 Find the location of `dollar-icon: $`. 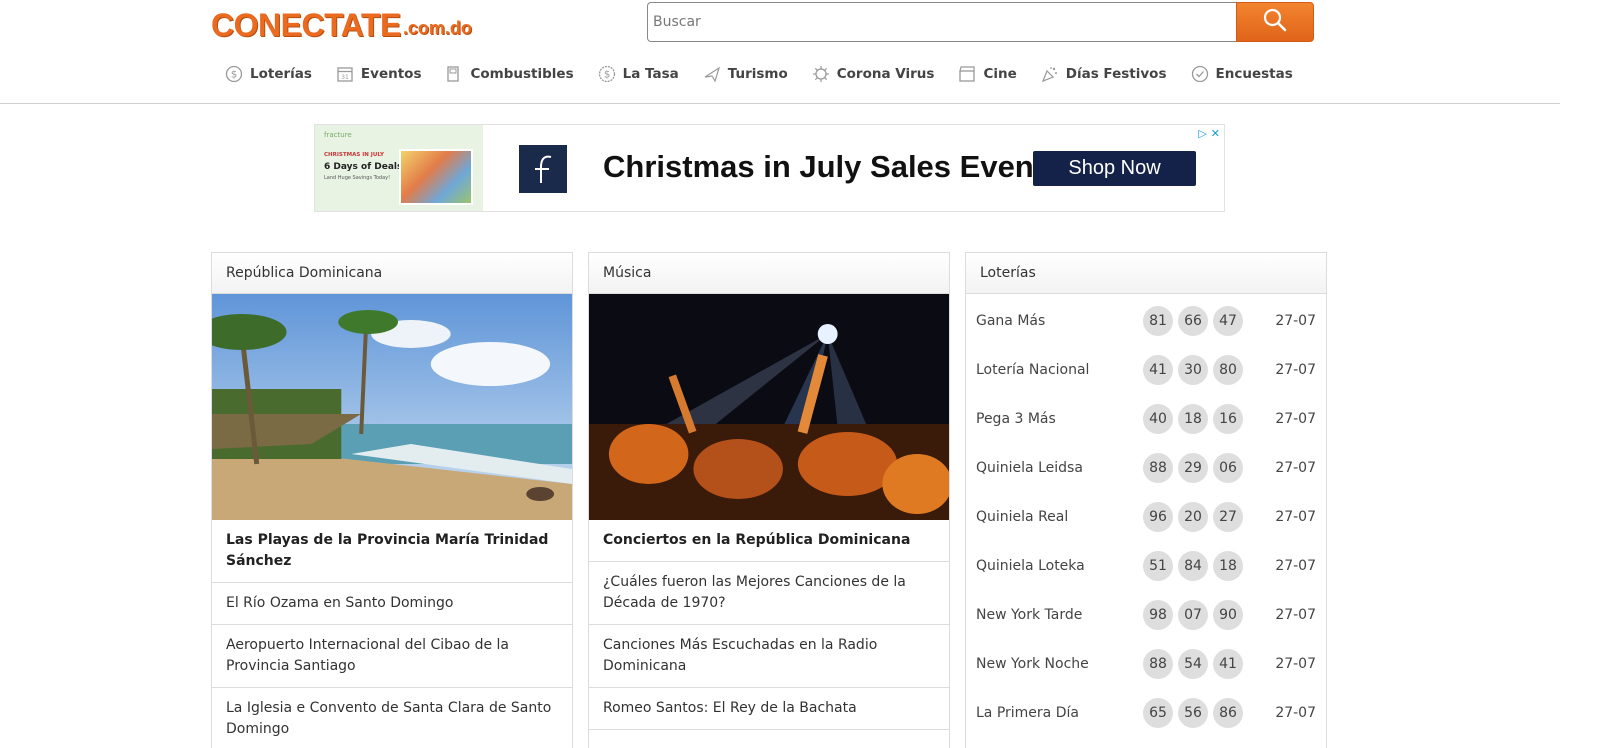

dollar-icon: $ is located at coordinates (607, 74).